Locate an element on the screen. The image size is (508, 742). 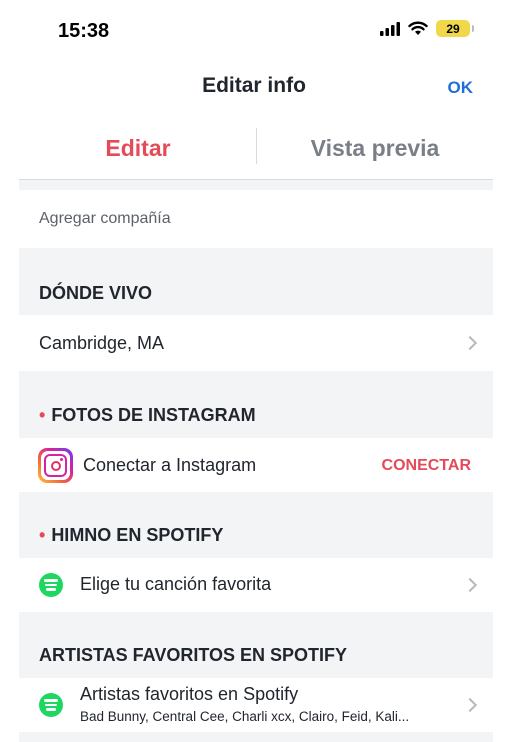
instagram-icon-inner is located at coordinates (55, 465).